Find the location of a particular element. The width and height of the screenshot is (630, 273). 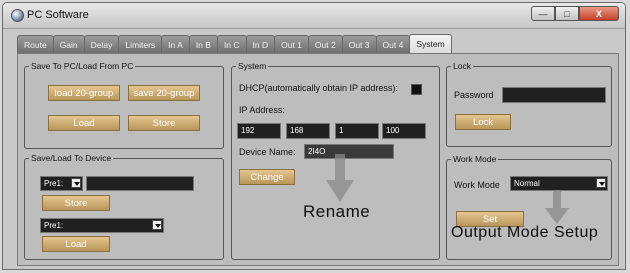

tab-in-b: In B is located at coordinates (203, 44).